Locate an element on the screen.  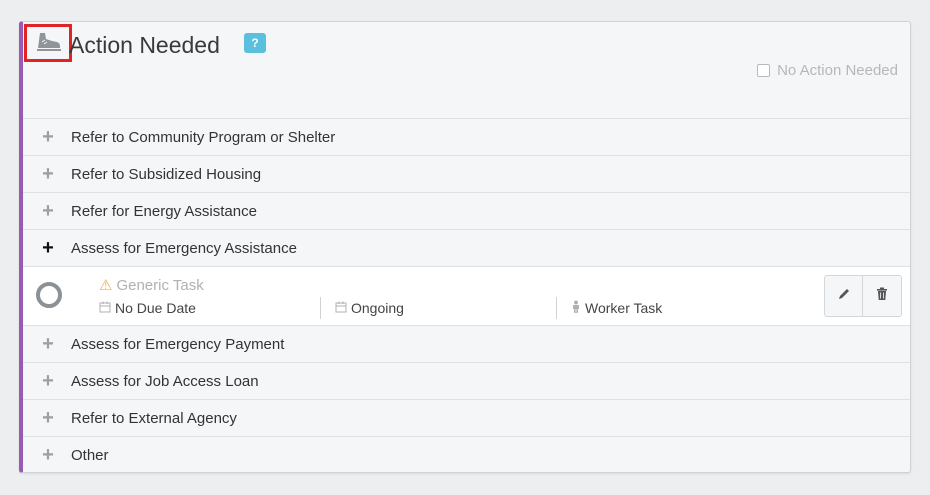
list-item: + Other is located at coordinates (466, 454).